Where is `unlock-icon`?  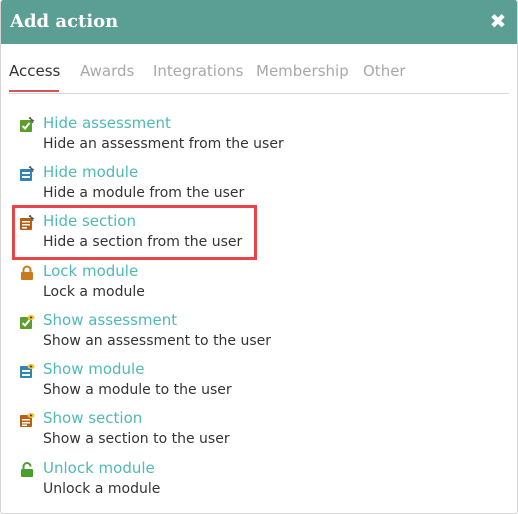
unlock-icon is located at coordinates (27, 469).